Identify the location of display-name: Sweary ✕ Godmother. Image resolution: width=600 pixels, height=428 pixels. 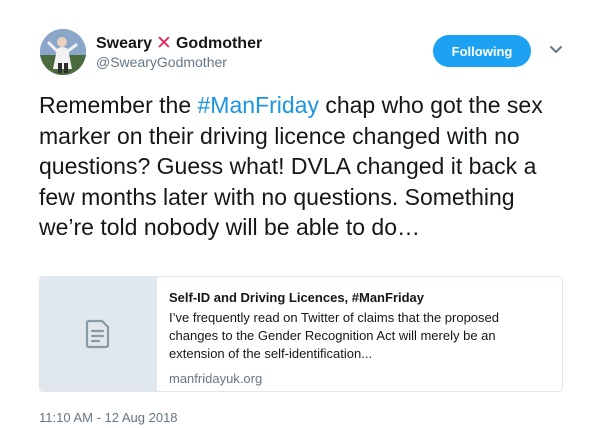
(179, 43).